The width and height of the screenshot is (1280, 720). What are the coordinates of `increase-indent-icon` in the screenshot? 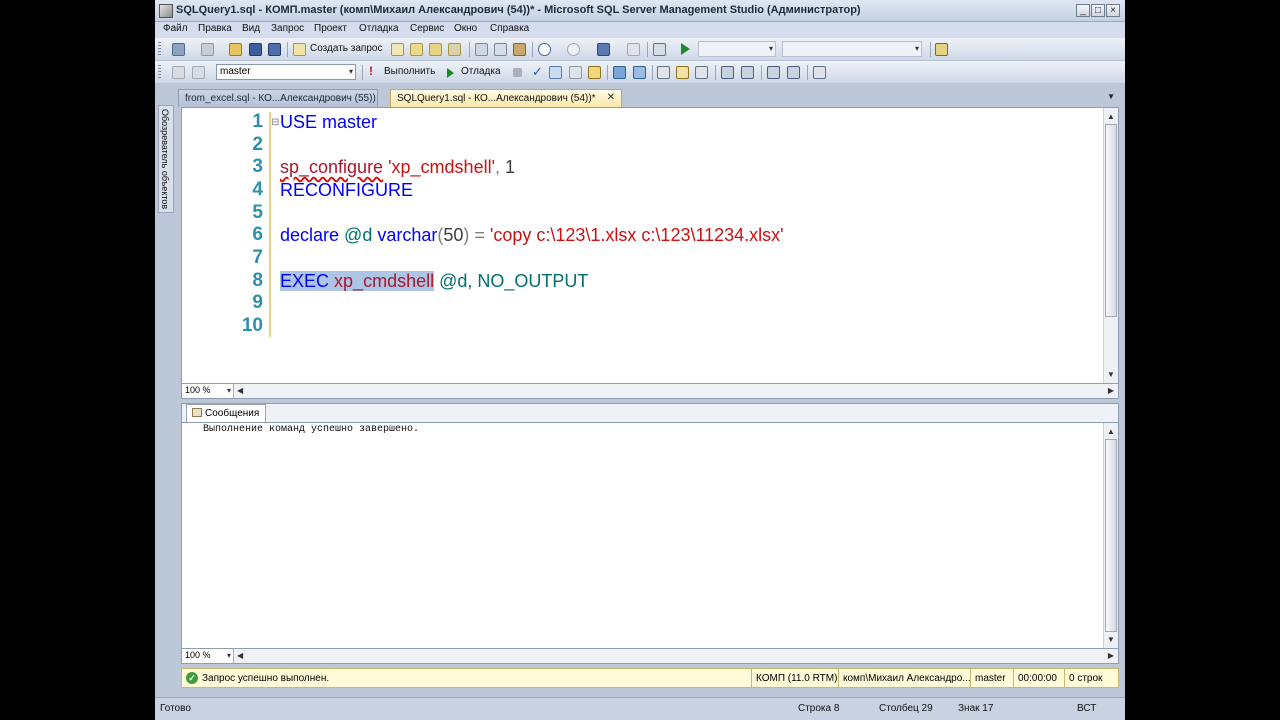 It's located at (793, 72).